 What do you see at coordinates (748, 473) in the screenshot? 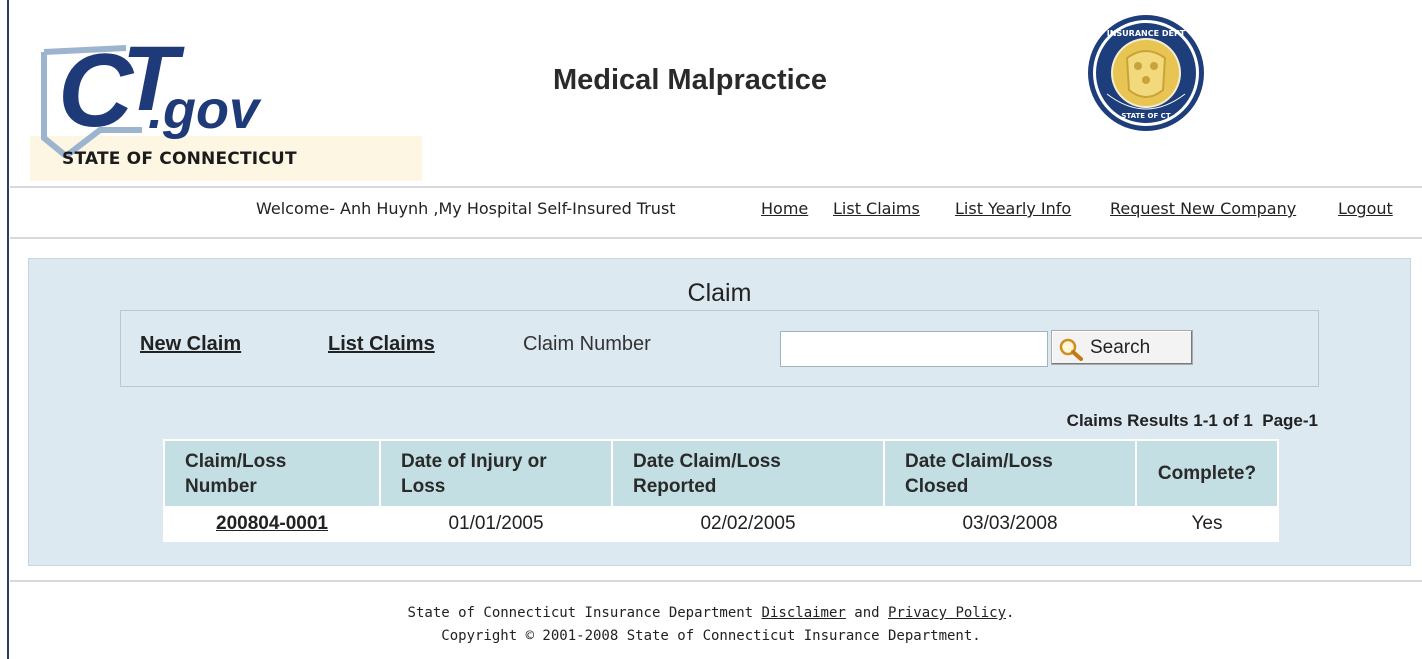
I see `column-header: Date Claim/Loss Reported` at bounding box center [748, 473].